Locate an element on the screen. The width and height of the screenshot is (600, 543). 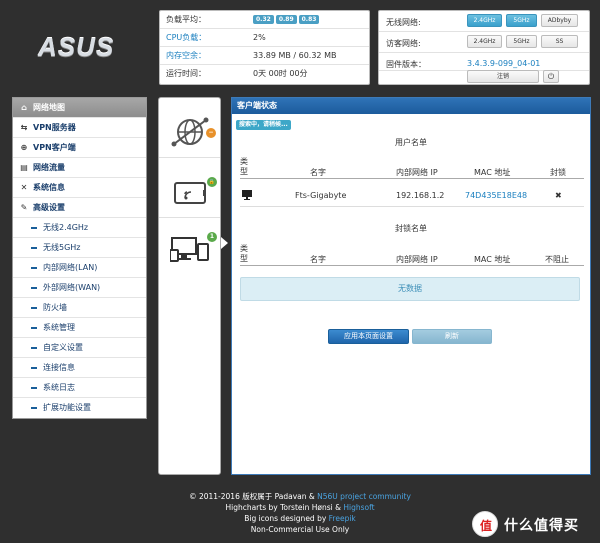
sidebar-subitem-label: 内部网络(LAN) is located at coordinates (70, 267).